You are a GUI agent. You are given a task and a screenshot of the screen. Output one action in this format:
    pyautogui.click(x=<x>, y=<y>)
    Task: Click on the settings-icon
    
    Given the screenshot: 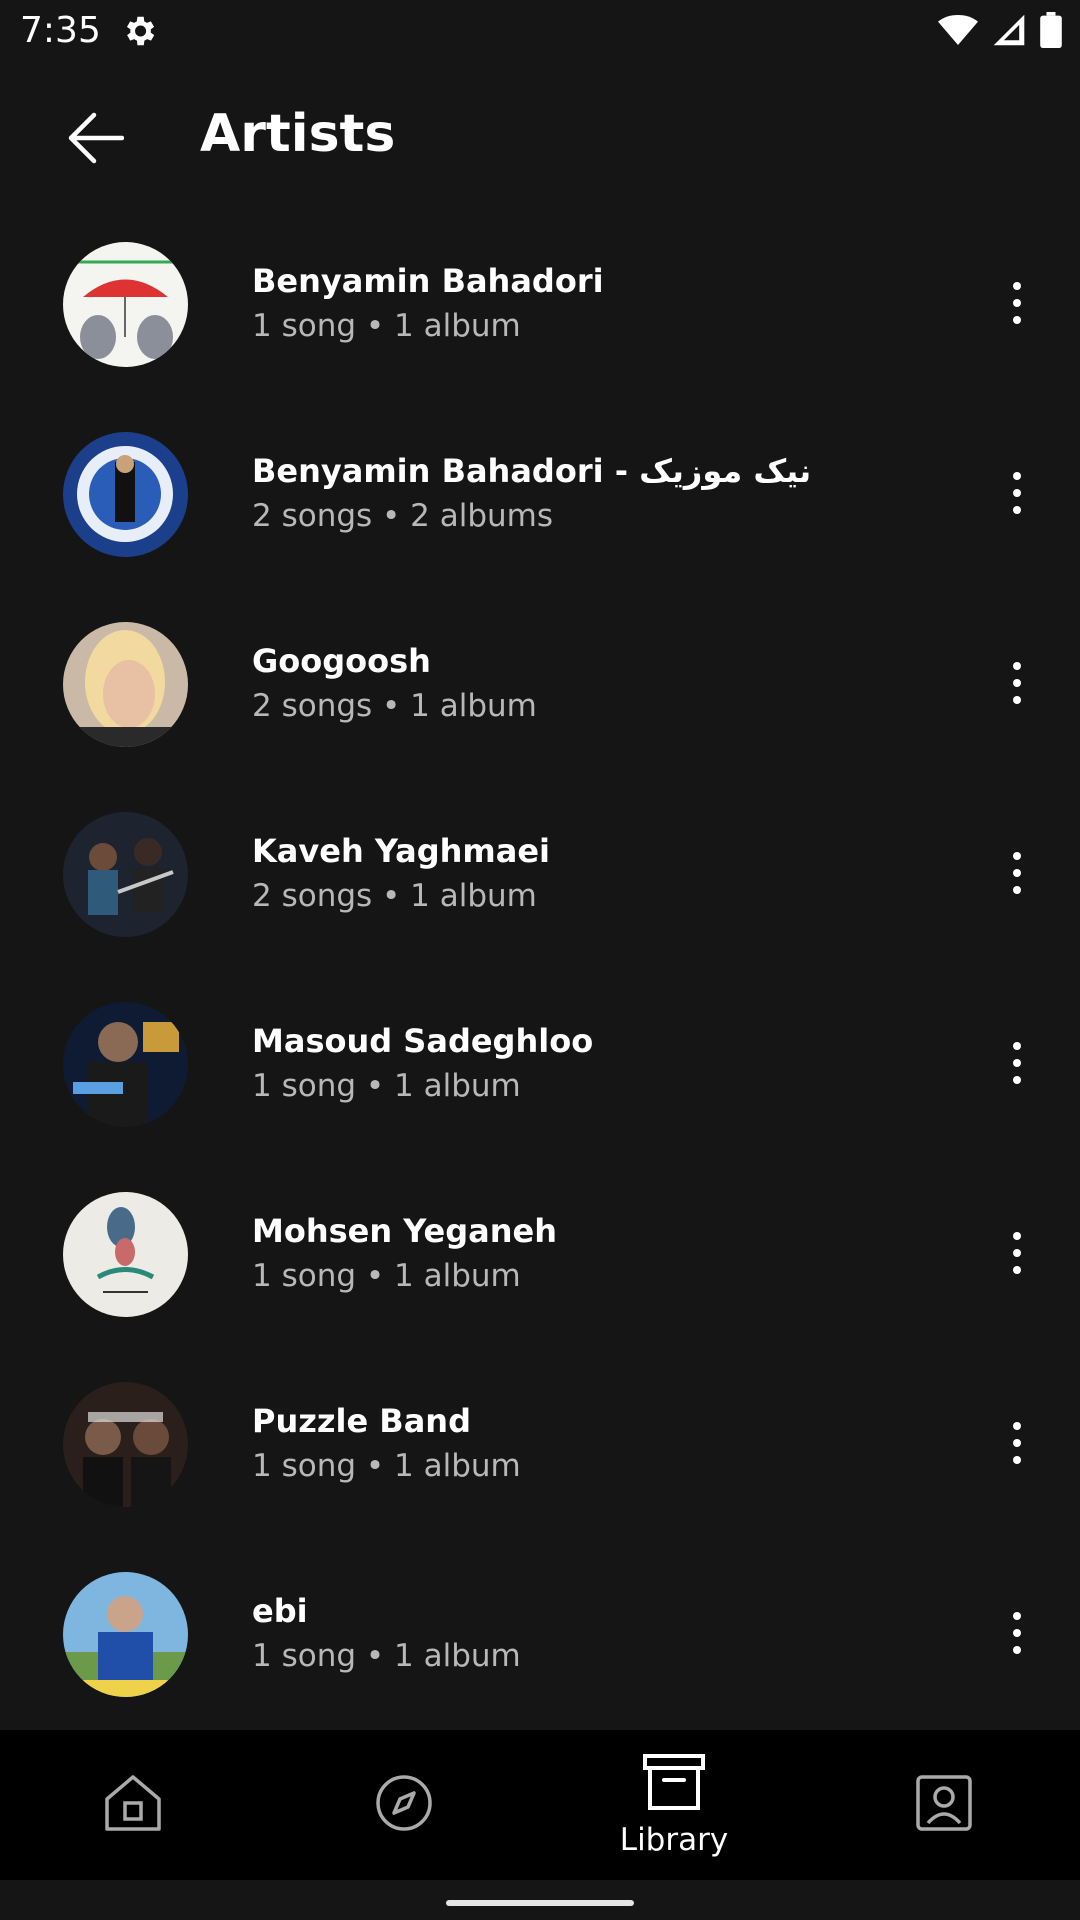 What is the action you would take?
    pyautogui.click(x=139, y=31)
    